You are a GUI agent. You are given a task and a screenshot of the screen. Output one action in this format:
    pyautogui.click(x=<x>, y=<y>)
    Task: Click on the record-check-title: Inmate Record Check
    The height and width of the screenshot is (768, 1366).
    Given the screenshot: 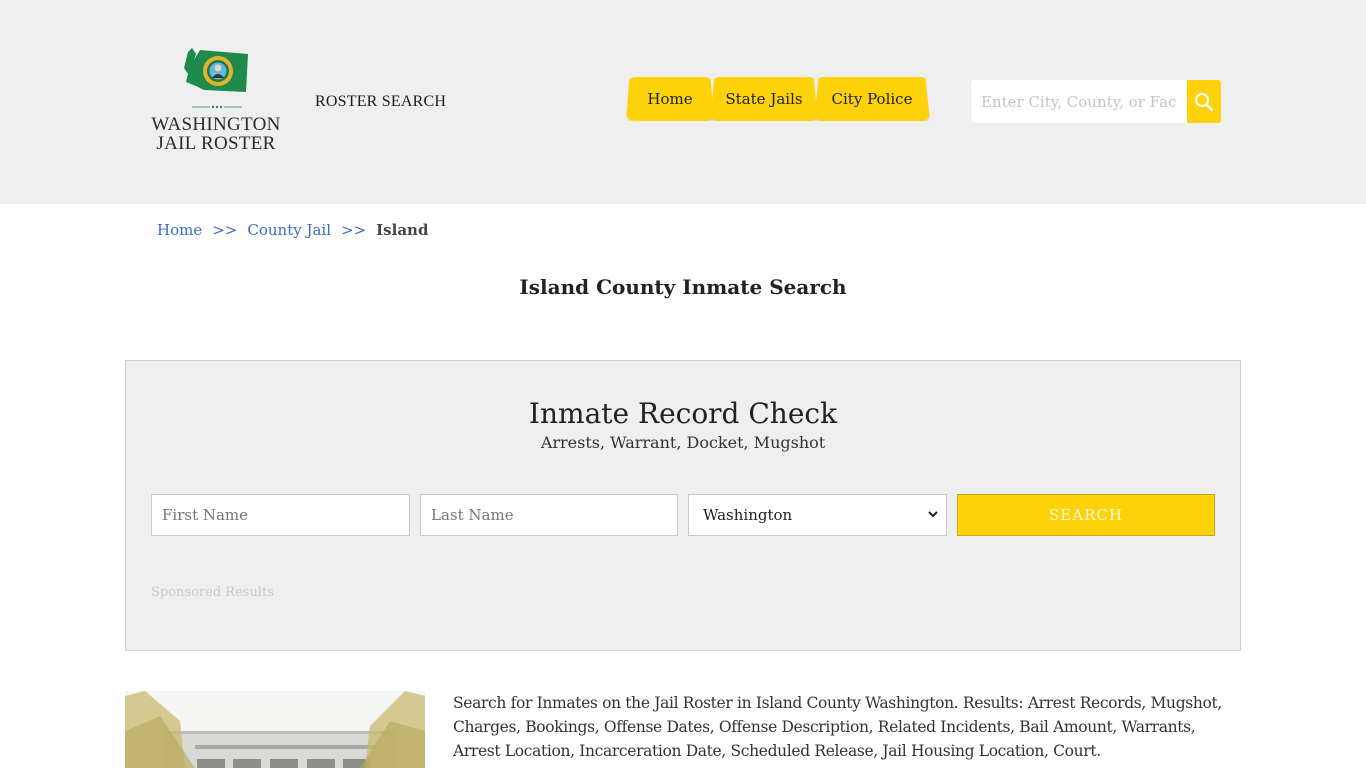 What is the action you would take?
    pyautogui.click(x=683, y=413)
    